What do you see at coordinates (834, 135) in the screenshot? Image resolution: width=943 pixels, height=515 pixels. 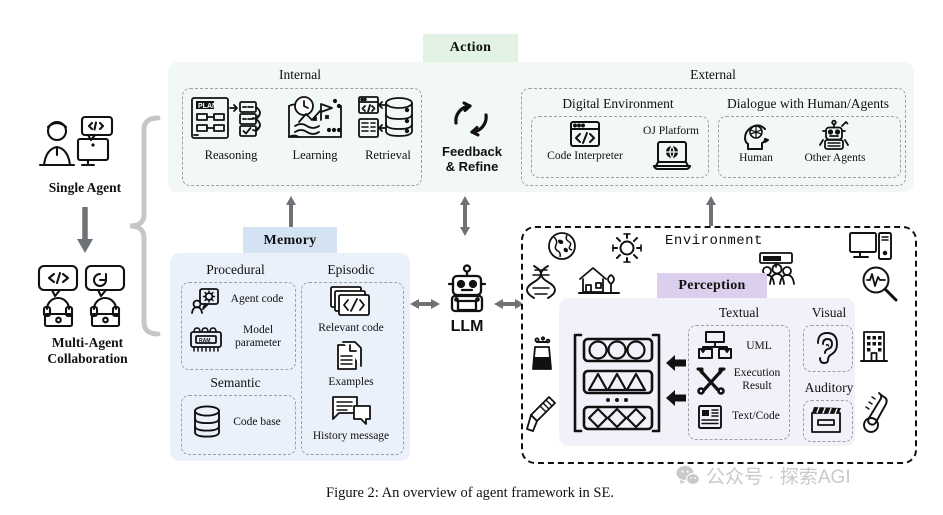 I see `robot-agent-icon` at bounding box center [834, 135].